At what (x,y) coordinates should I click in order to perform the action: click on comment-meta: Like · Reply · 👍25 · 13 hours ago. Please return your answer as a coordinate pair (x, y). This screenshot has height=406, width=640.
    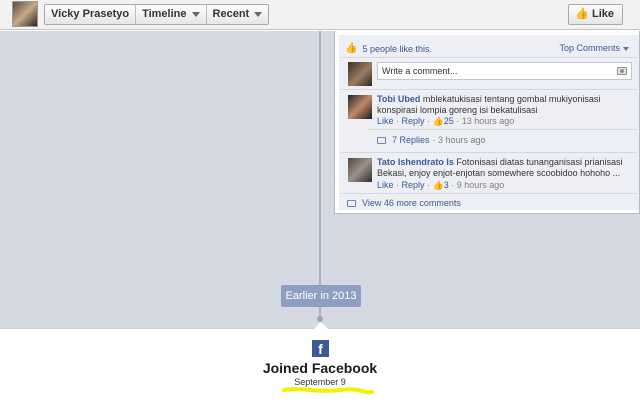
    Looking at the image, I should click on (446, 121).